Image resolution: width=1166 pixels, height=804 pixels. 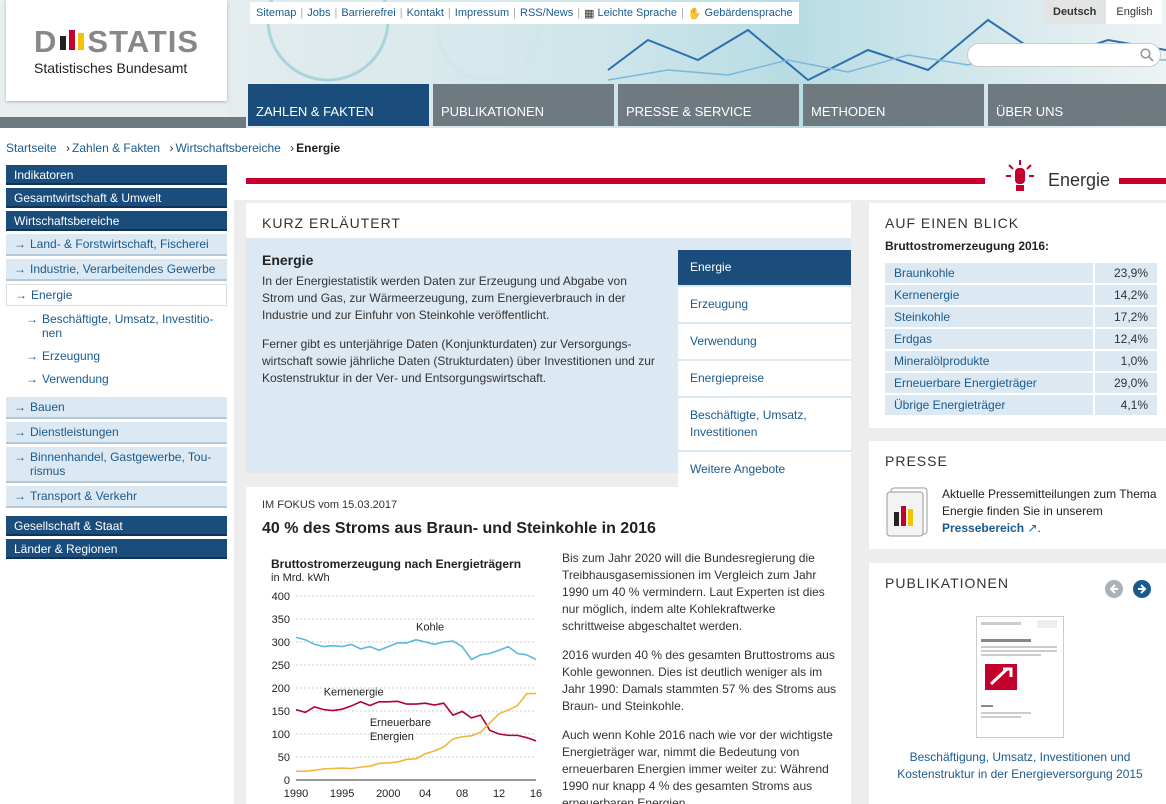 I want to click on sidebar-item-binnenhandel: → Binnenhandel, Gastgewerbe, Tou-rismus, so click(x=116, y=465).